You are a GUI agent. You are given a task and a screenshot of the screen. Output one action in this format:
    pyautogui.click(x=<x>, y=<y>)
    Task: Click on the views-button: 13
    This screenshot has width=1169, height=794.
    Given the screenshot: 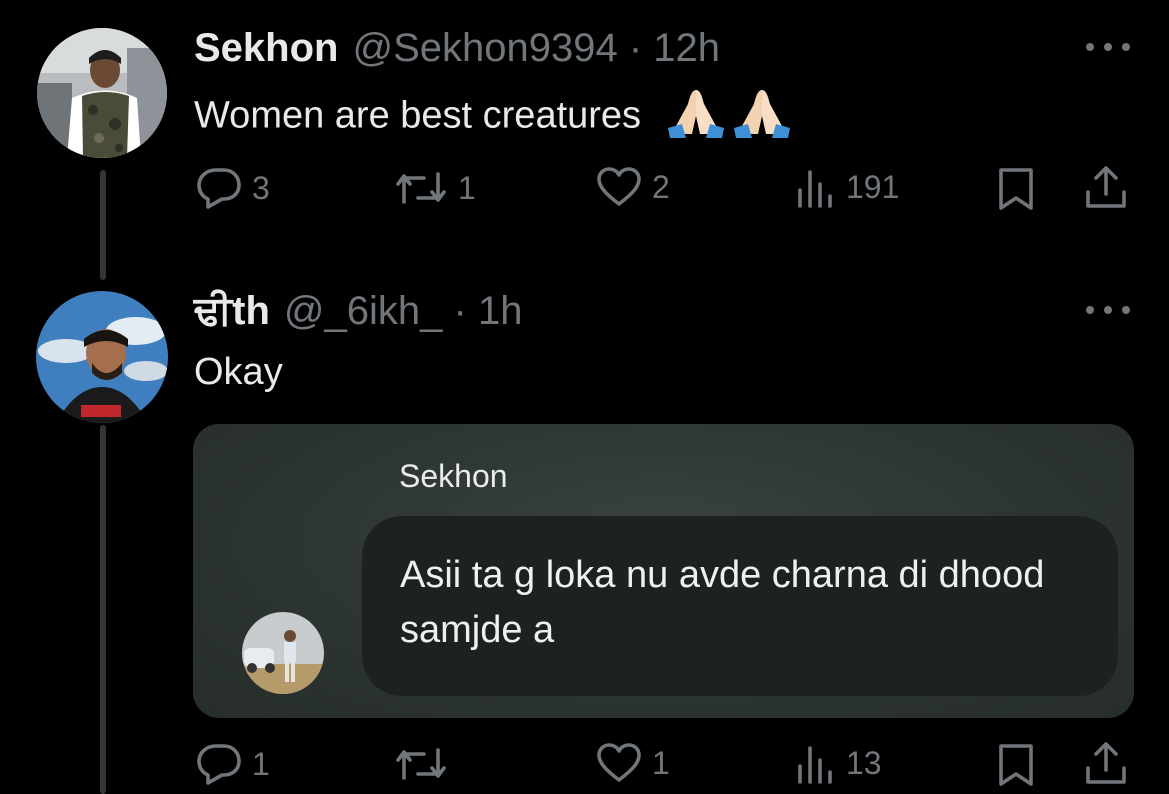 What is the action you would take?
    pyautogui.click(x=839, y=763)
    